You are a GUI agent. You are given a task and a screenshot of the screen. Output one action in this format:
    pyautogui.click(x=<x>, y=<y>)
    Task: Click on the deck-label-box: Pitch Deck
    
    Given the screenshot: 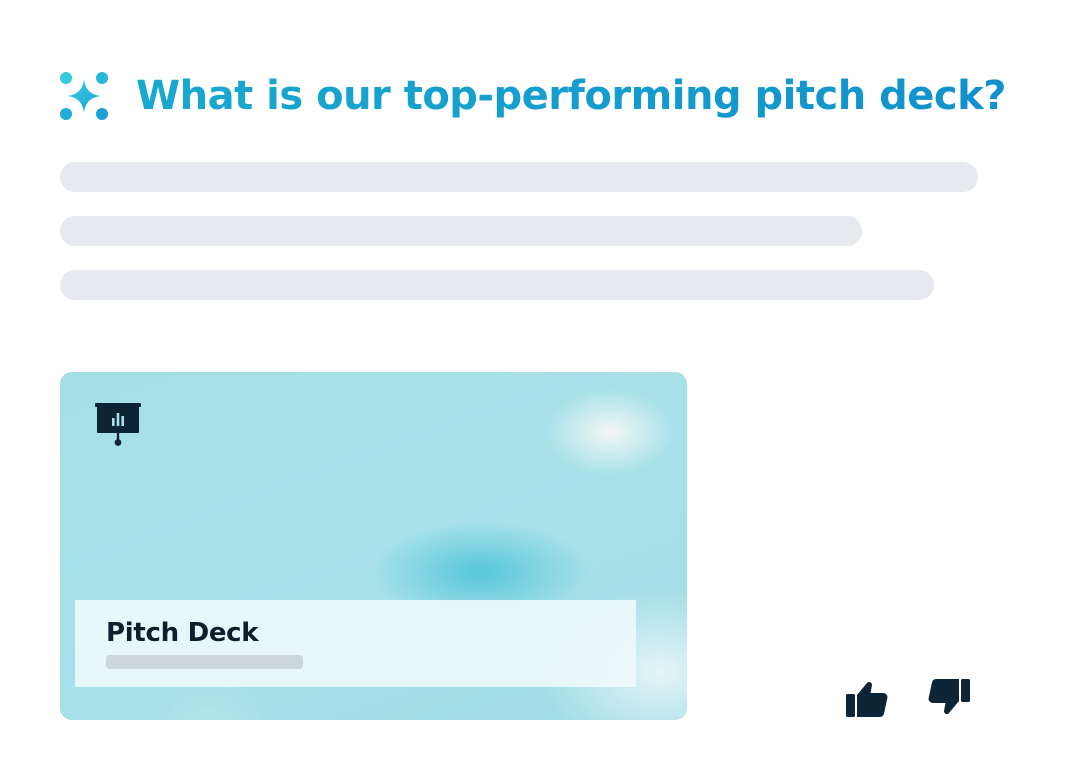 What is the action you would take?
    pyautogui.click(x=355, y=643)
    